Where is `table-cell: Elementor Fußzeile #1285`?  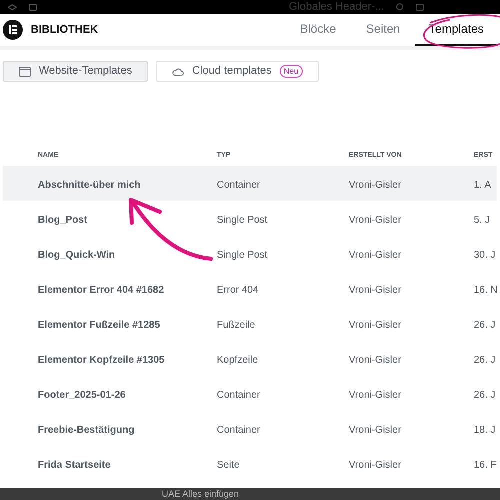 table-cell: Elementor Fußzeile #1285 is located at coordinates (99, 325).